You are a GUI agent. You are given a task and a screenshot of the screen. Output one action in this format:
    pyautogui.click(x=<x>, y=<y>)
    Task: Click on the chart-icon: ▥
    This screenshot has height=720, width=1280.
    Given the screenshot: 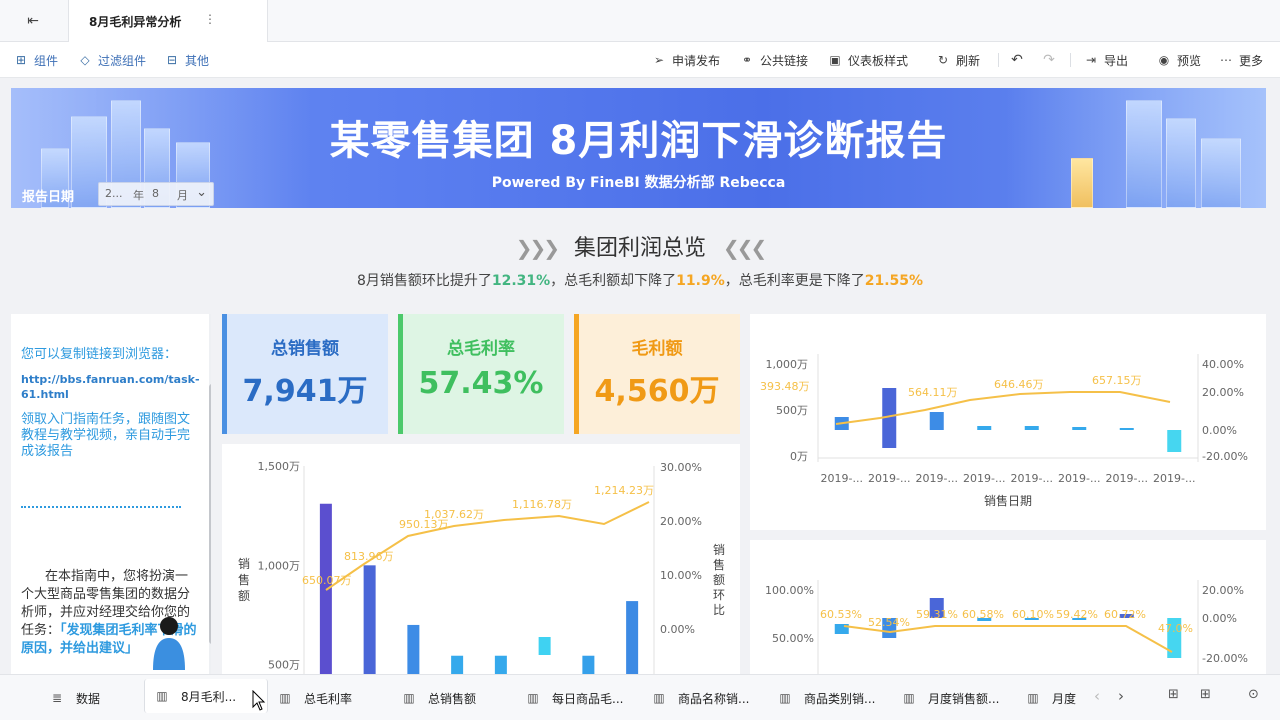 What is the action you would take?
    pyautogui.click(x=1033, y=698)
    